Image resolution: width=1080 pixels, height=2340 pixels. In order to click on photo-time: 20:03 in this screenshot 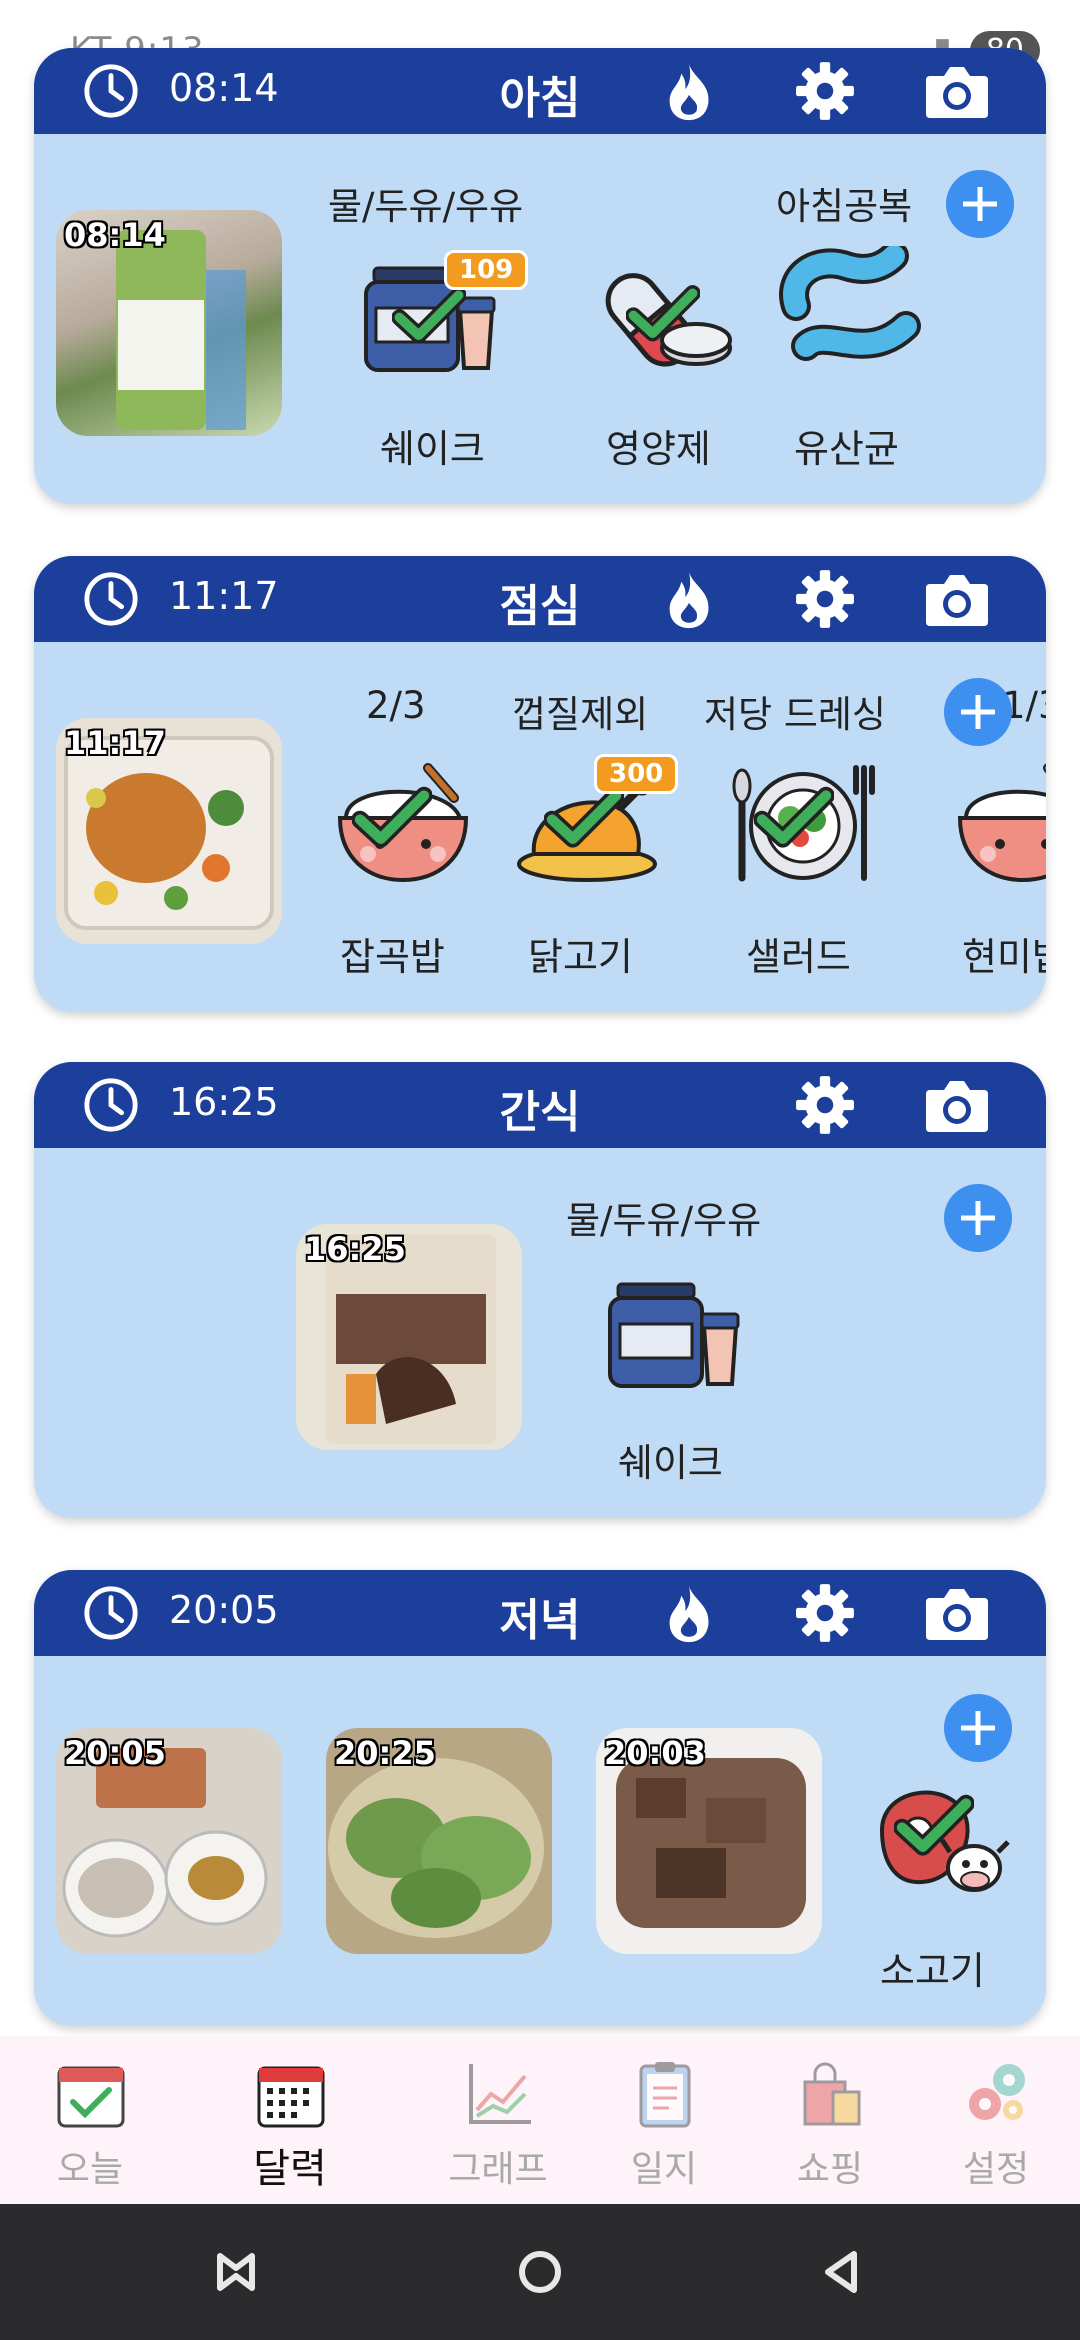, I will do `click(655, 1753)`.